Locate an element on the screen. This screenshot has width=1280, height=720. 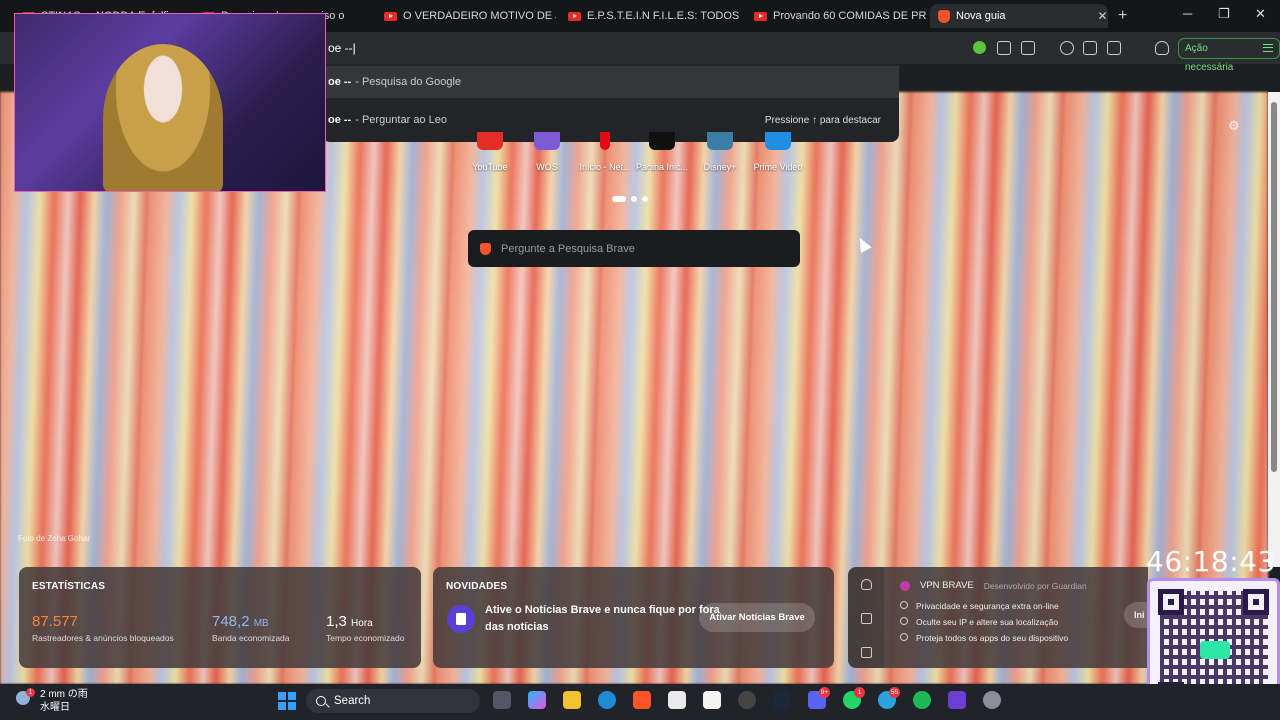
suggestion-source: - Perguntar ao Leo is located at coordinates (401, 120).